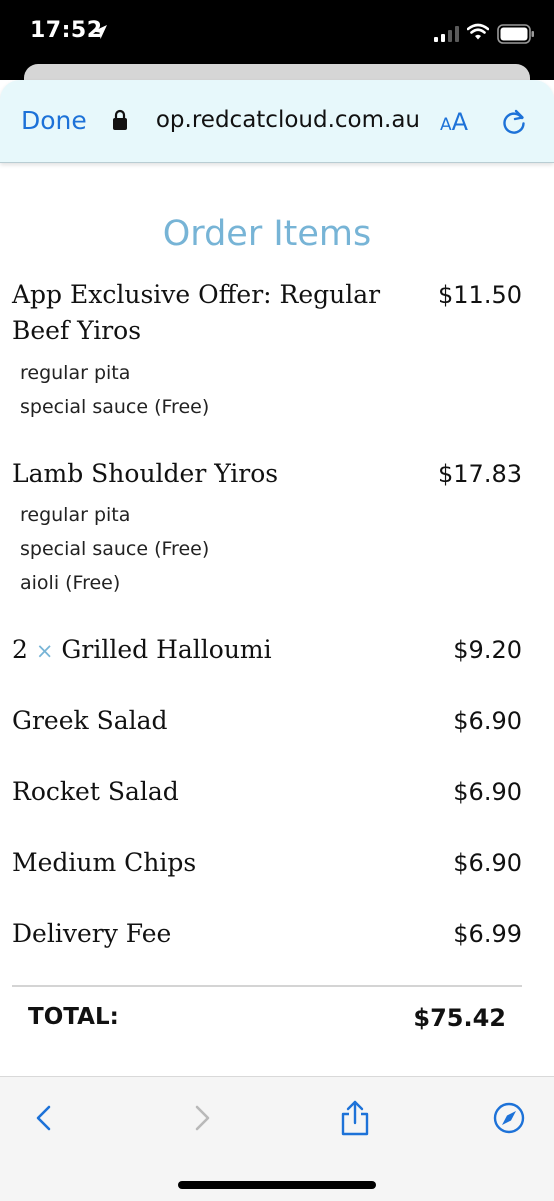 The width and height of the screenshot is (554, 1201). What do you see at coordinates (95, 791) in the screenshot?
I see `item-name: Rocket Salad` at bounding box center [95, 791].